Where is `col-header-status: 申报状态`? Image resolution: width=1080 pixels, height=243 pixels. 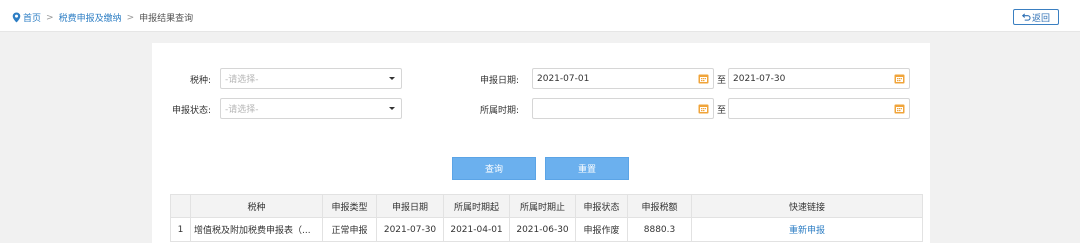 col-header-status: 申报状态 is located at coordinates (601, 206).